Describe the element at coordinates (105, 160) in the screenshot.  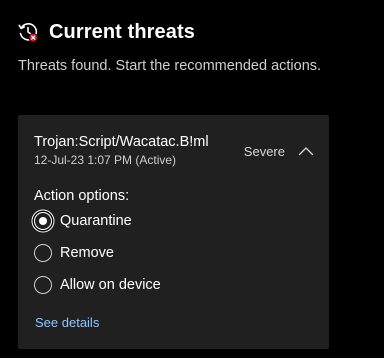
I see `threat-detected-time: 12-Jul-23 1:07 PM (Active)` at that location.